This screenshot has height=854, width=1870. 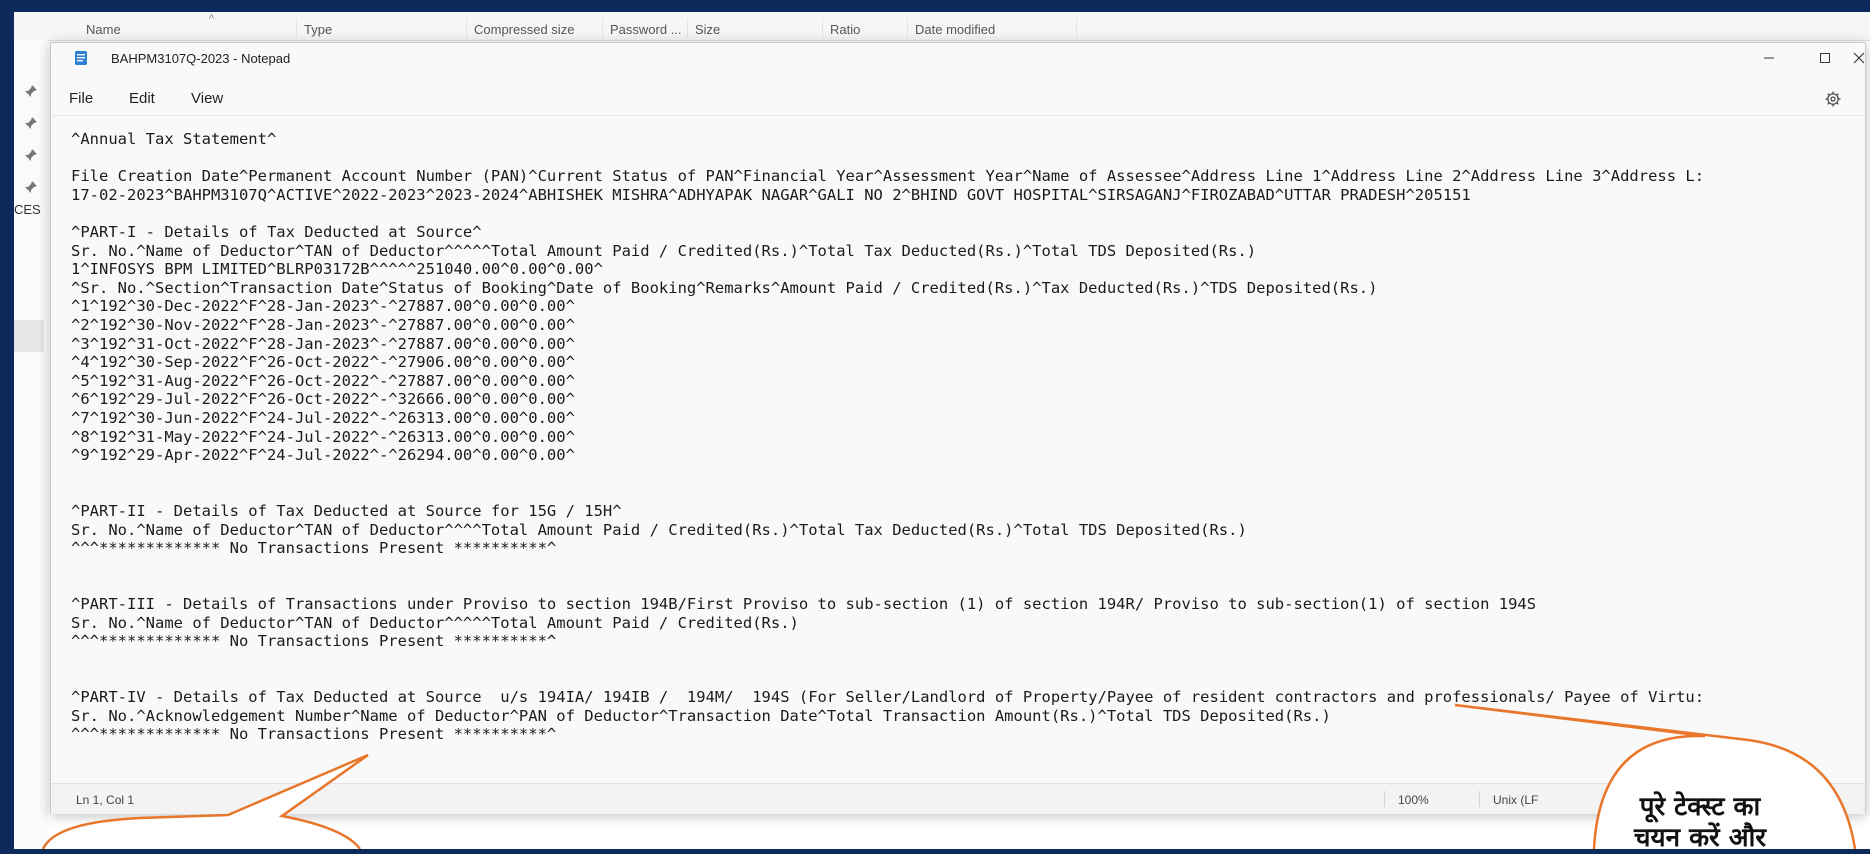 I want to click on callout-text: पूरे टेक्स्ट का चयन करें और, so click(x=1700, y=823).